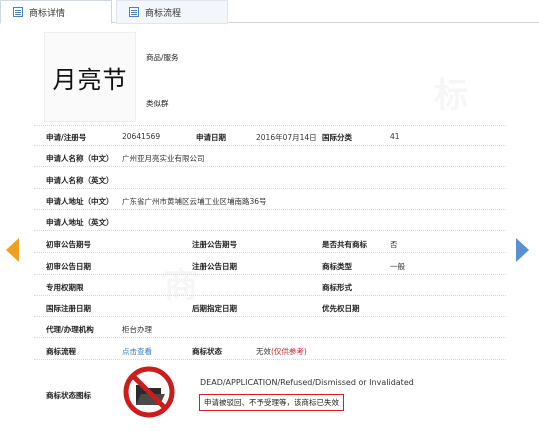 This screenshot has height=431, width=539. Describe the element at coordinates (271, 402) in the screenshot. I see `status-chinese-note: 申请被驳回、不予受理等，该商标已失效` at that location.